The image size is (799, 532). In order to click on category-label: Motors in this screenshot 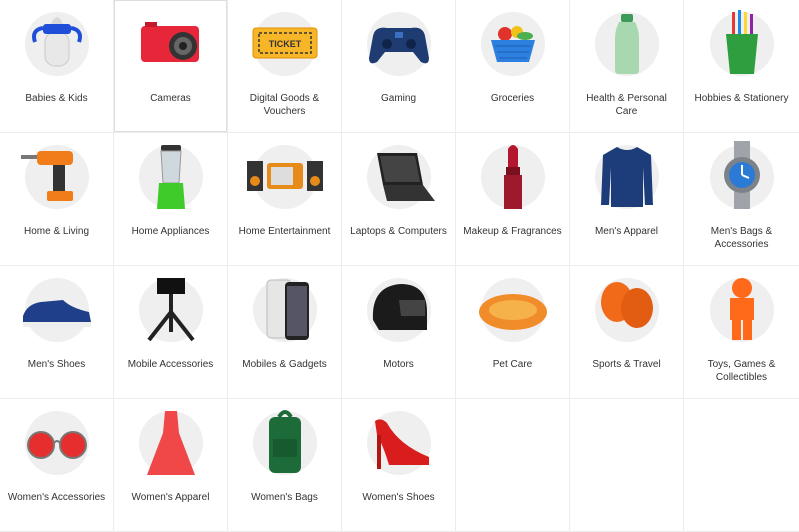, I will do `click(398, 364)`.